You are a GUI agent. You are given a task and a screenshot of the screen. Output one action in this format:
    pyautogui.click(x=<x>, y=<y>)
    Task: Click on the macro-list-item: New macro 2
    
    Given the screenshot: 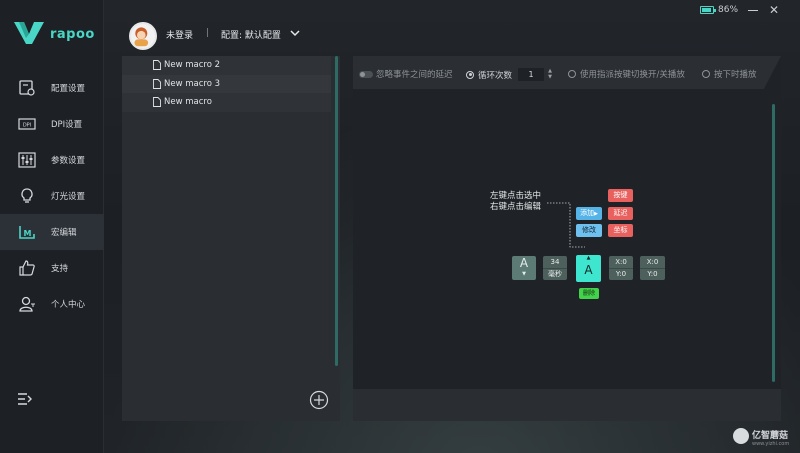 What is the action you would take?
    pyautogui.click(x=226, y=65)
    